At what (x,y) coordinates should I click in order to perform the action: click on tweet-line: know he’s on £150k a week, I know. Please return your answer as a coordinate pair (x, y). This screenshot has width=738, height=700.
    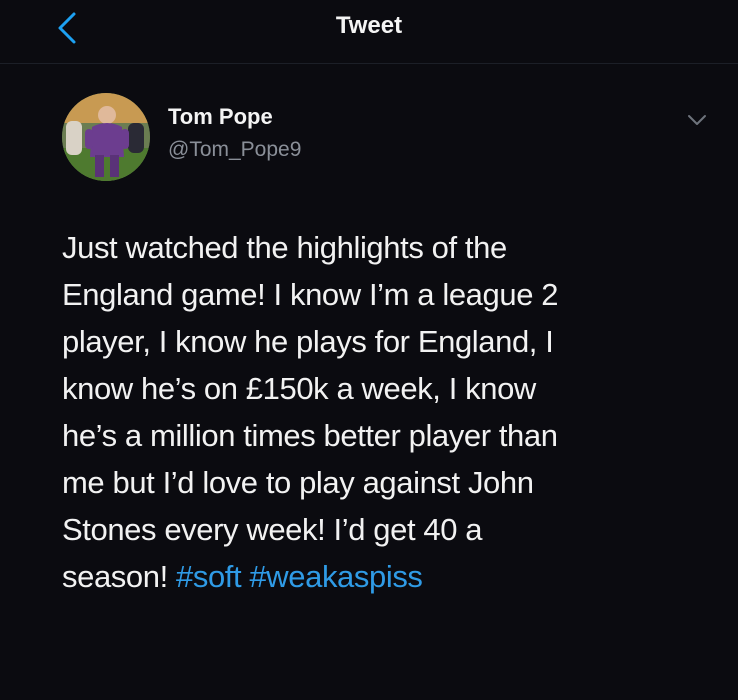
    Looking at the image, I should click on (299, 388).